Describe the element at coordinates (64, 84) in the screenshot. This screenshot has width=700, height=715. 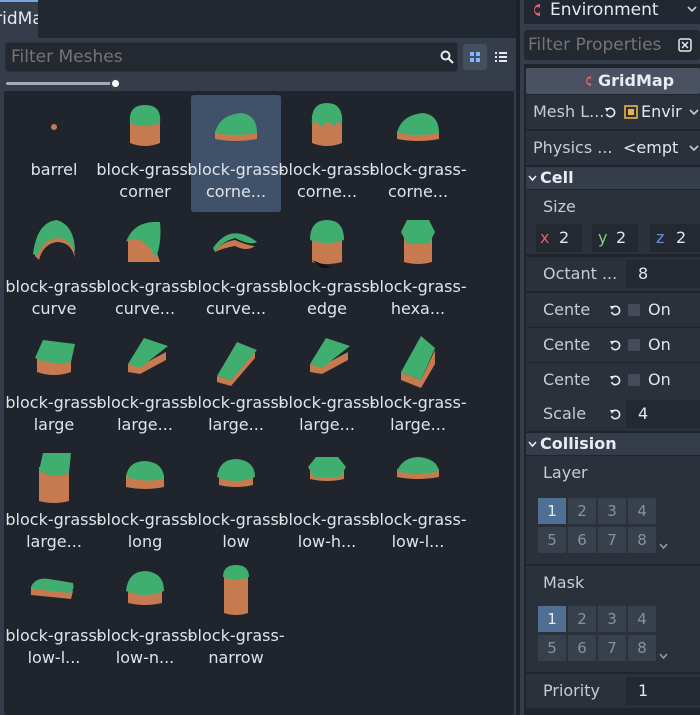
I see `zoom-slider` at that location.